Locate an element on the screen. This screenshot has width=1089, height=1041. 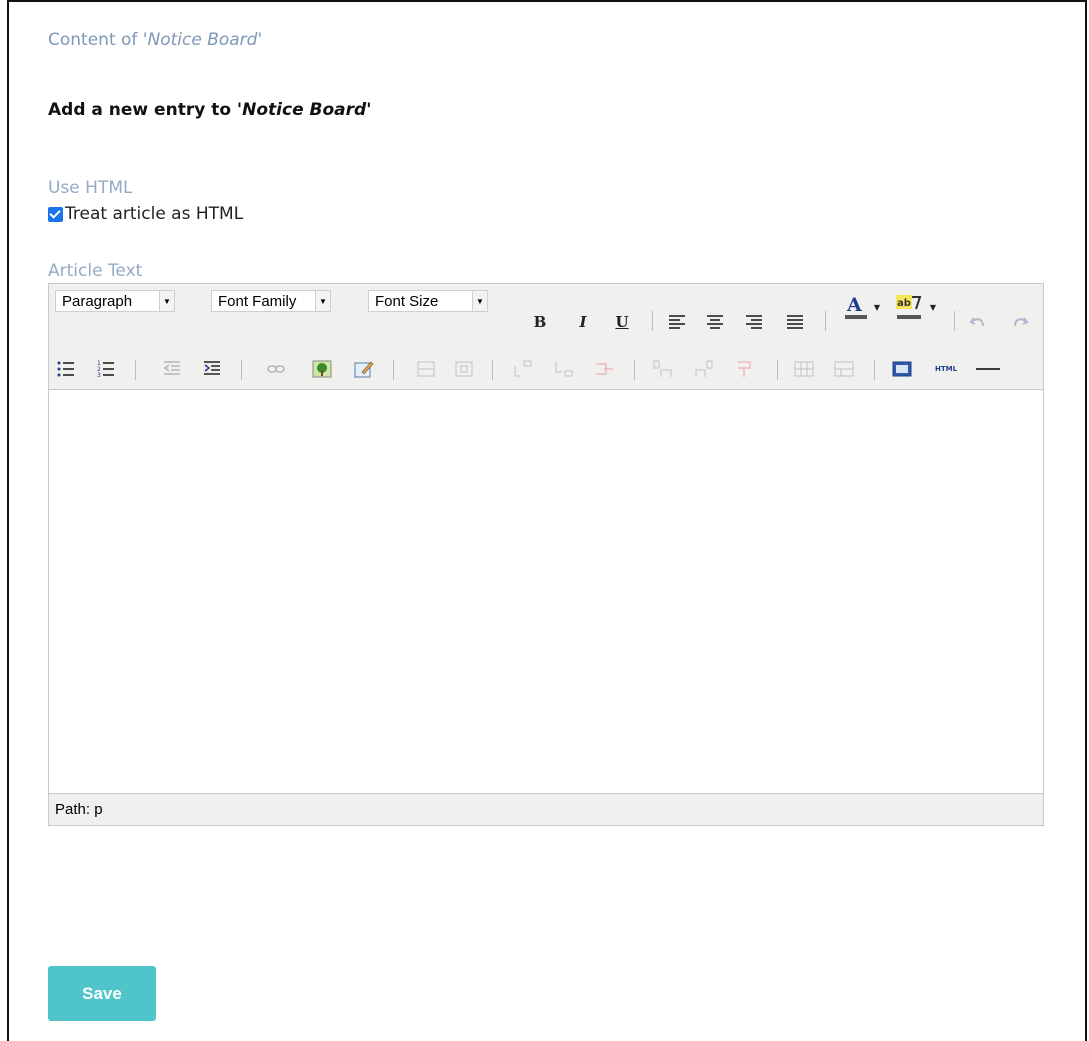
editor-toolbar-row-2: 123 HTML is located at coordinates (546, 370).